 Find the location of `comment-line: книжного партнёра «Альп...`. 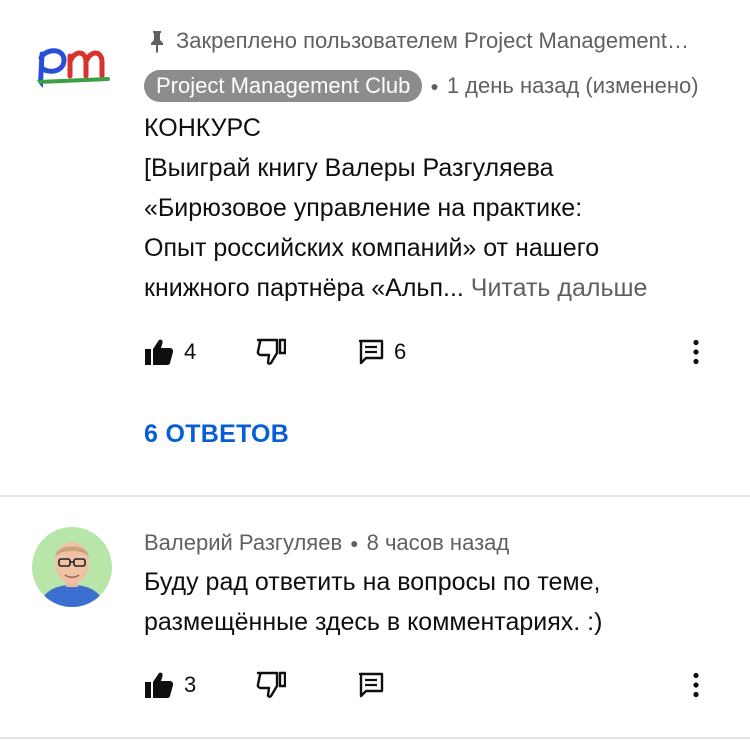

comment-line: книжного партнёра «Альп... is located at coordinates (304, 288).